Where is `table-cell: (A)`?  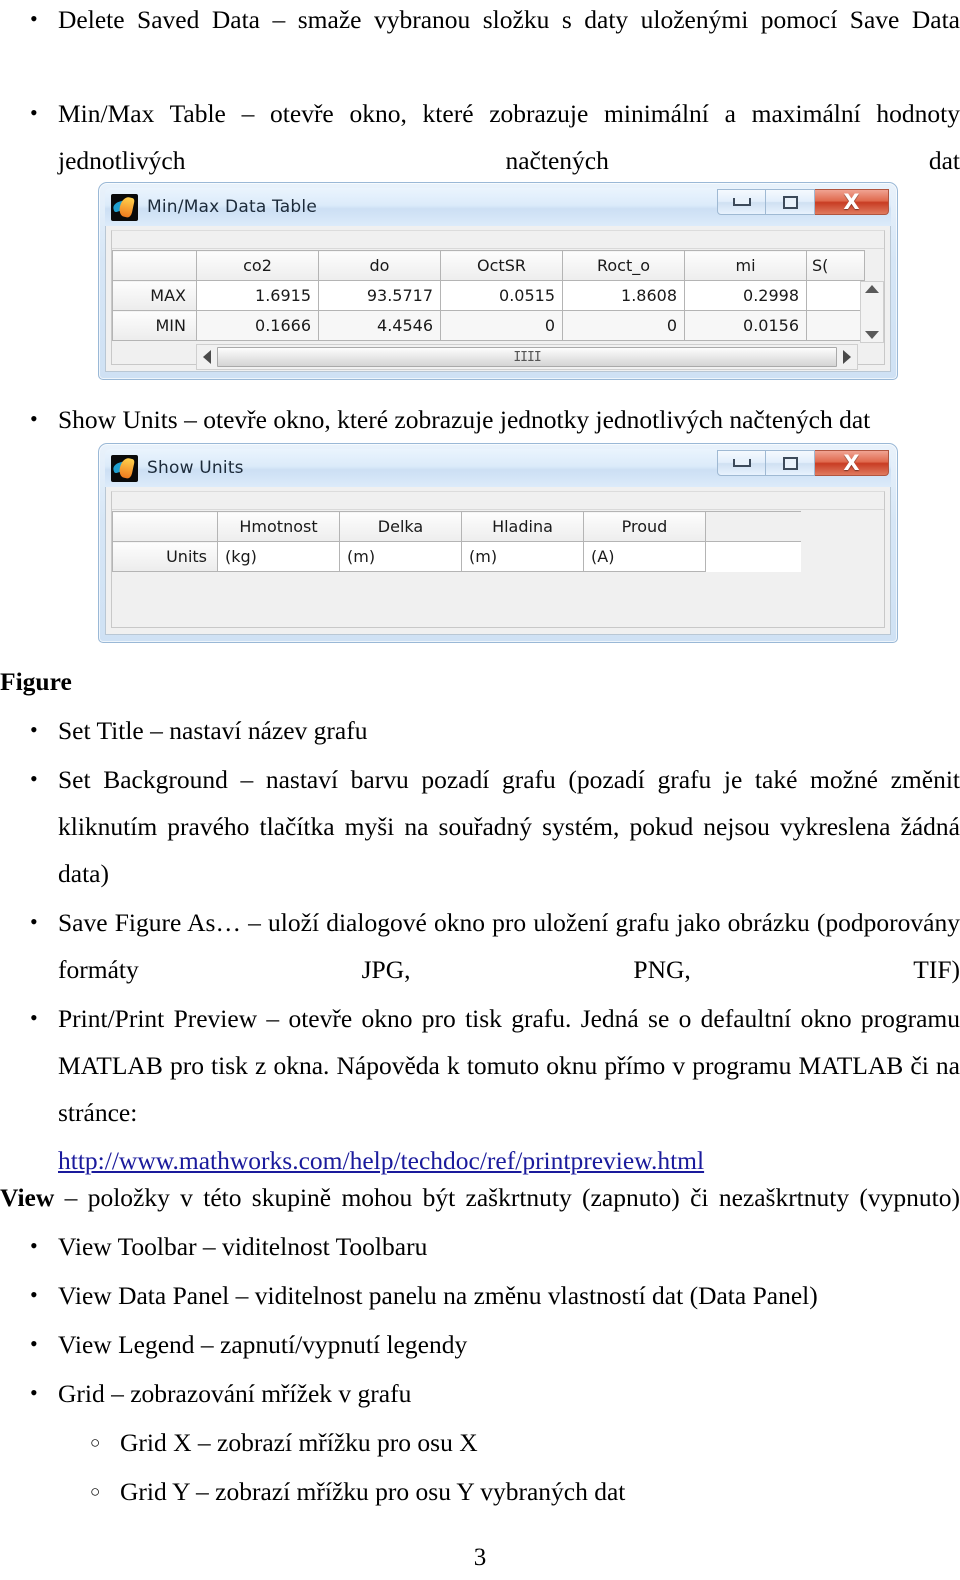 table-cell: (A) is located at coordinates (644, 556).